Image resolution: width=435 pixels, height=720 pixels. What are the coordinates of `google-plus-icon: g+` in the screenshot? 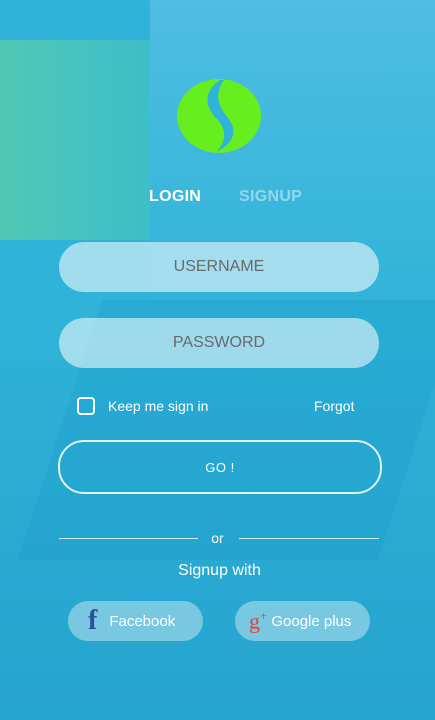 It's located at (258, 621).